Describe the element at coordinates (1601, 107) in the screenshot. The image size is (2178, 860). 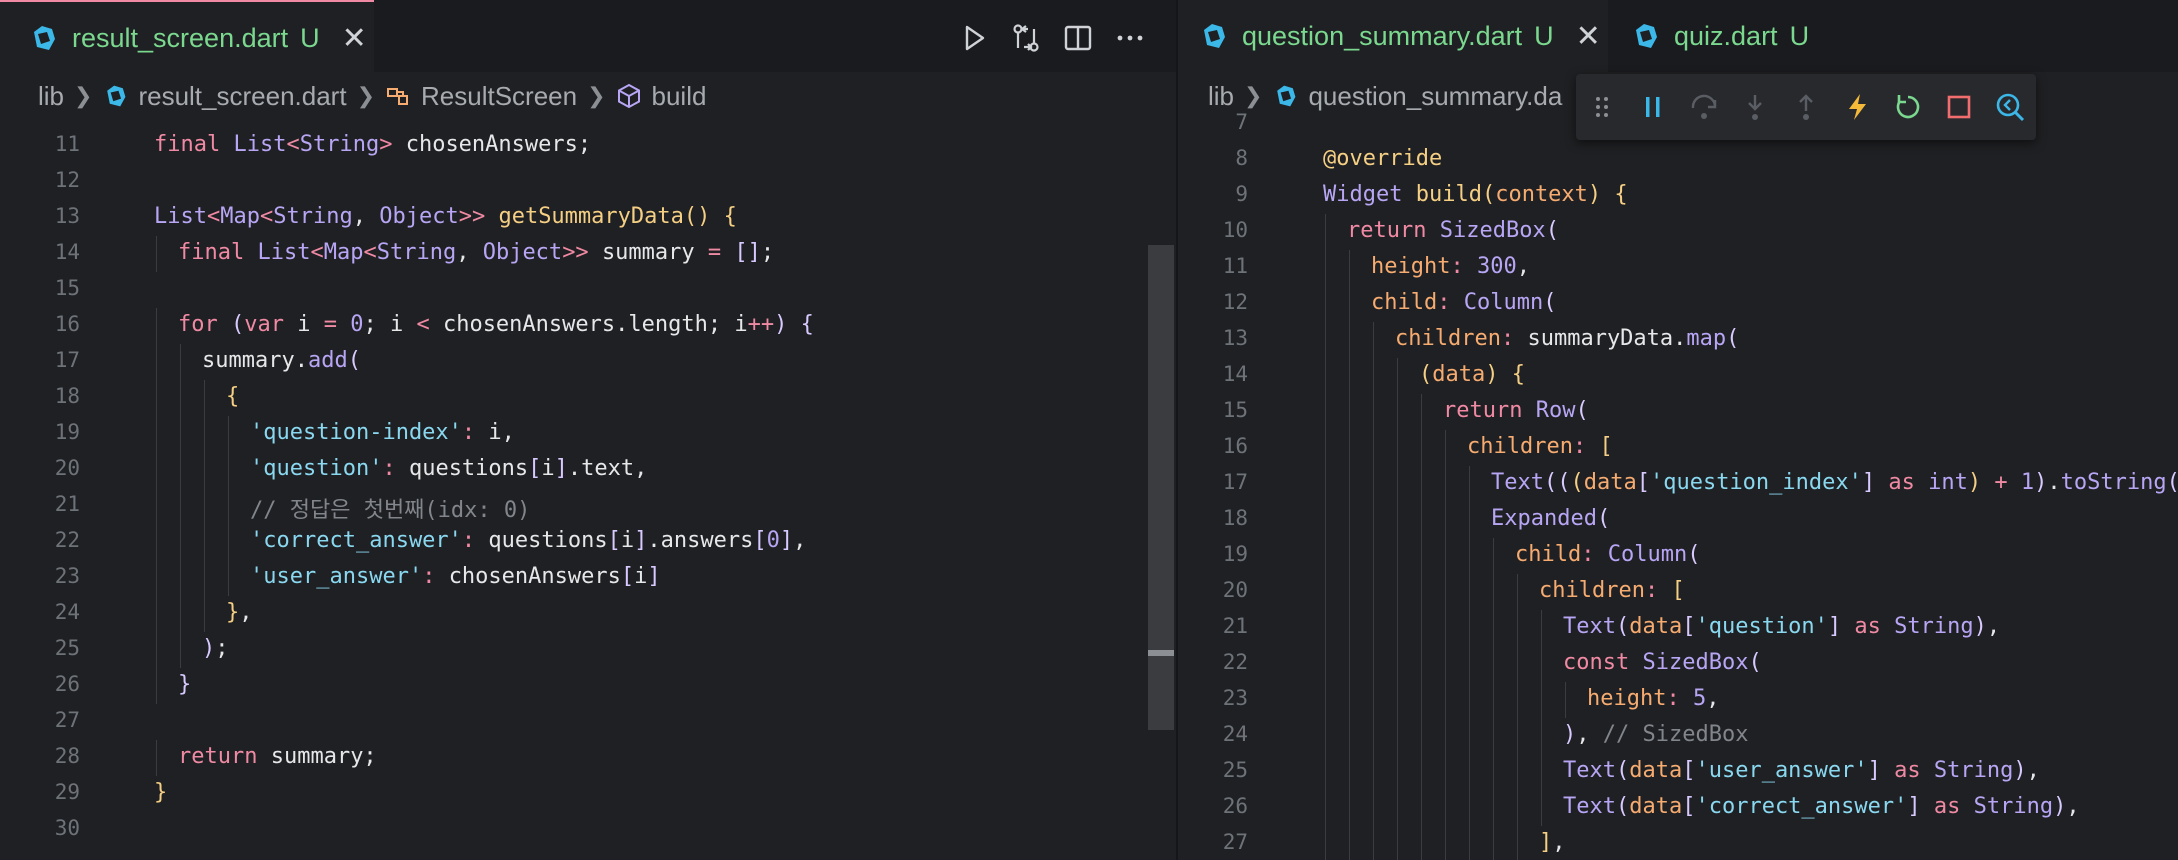
I see `drag-handle-icon` at that location.